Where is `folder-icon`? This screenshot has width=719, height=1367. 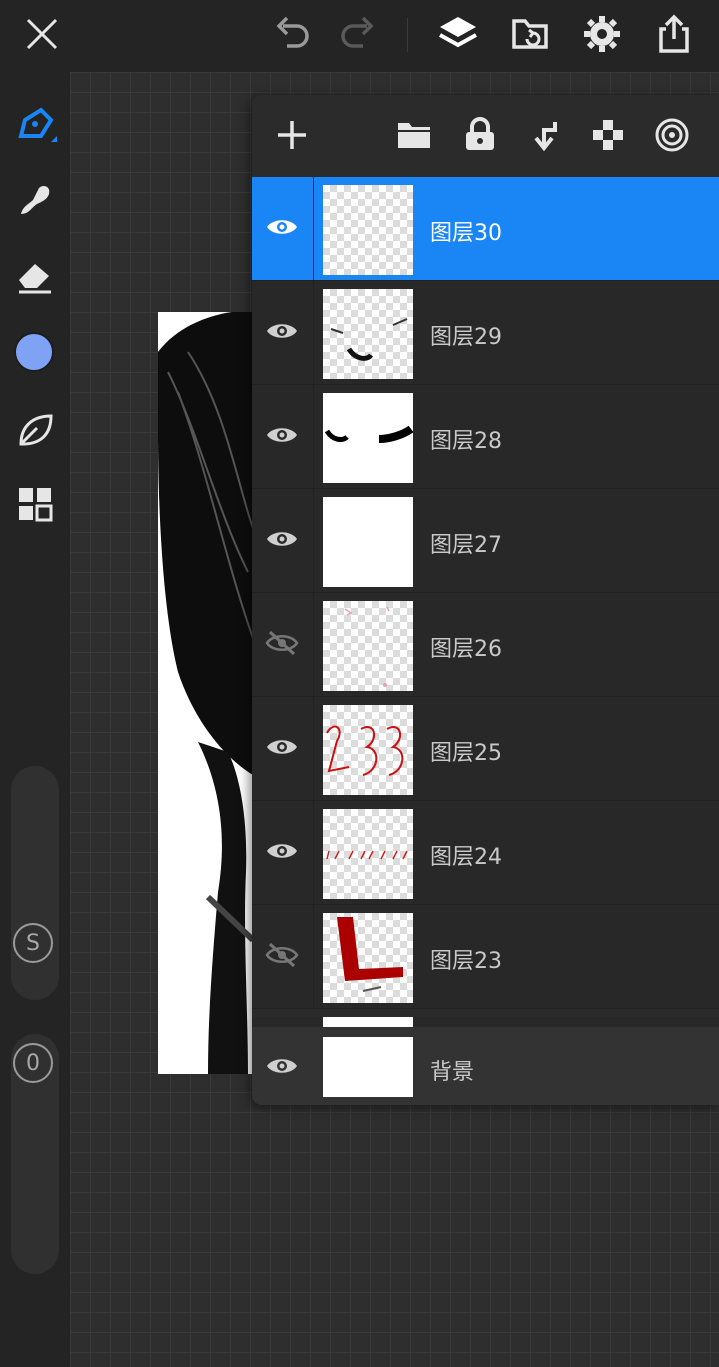 folder-icon is located at coordinates (414, 135).